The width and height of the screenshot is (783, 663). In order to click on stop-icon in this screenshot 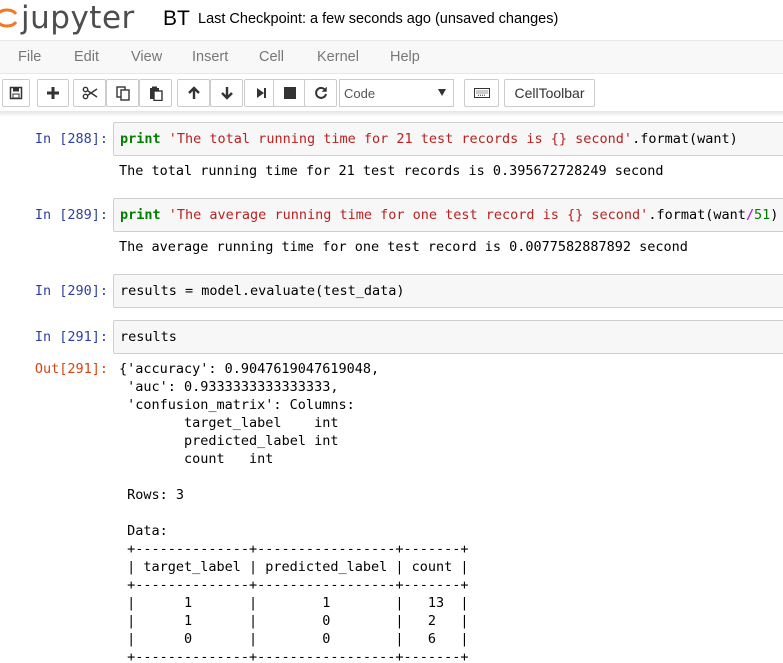, I will do `click(289, 93)`.